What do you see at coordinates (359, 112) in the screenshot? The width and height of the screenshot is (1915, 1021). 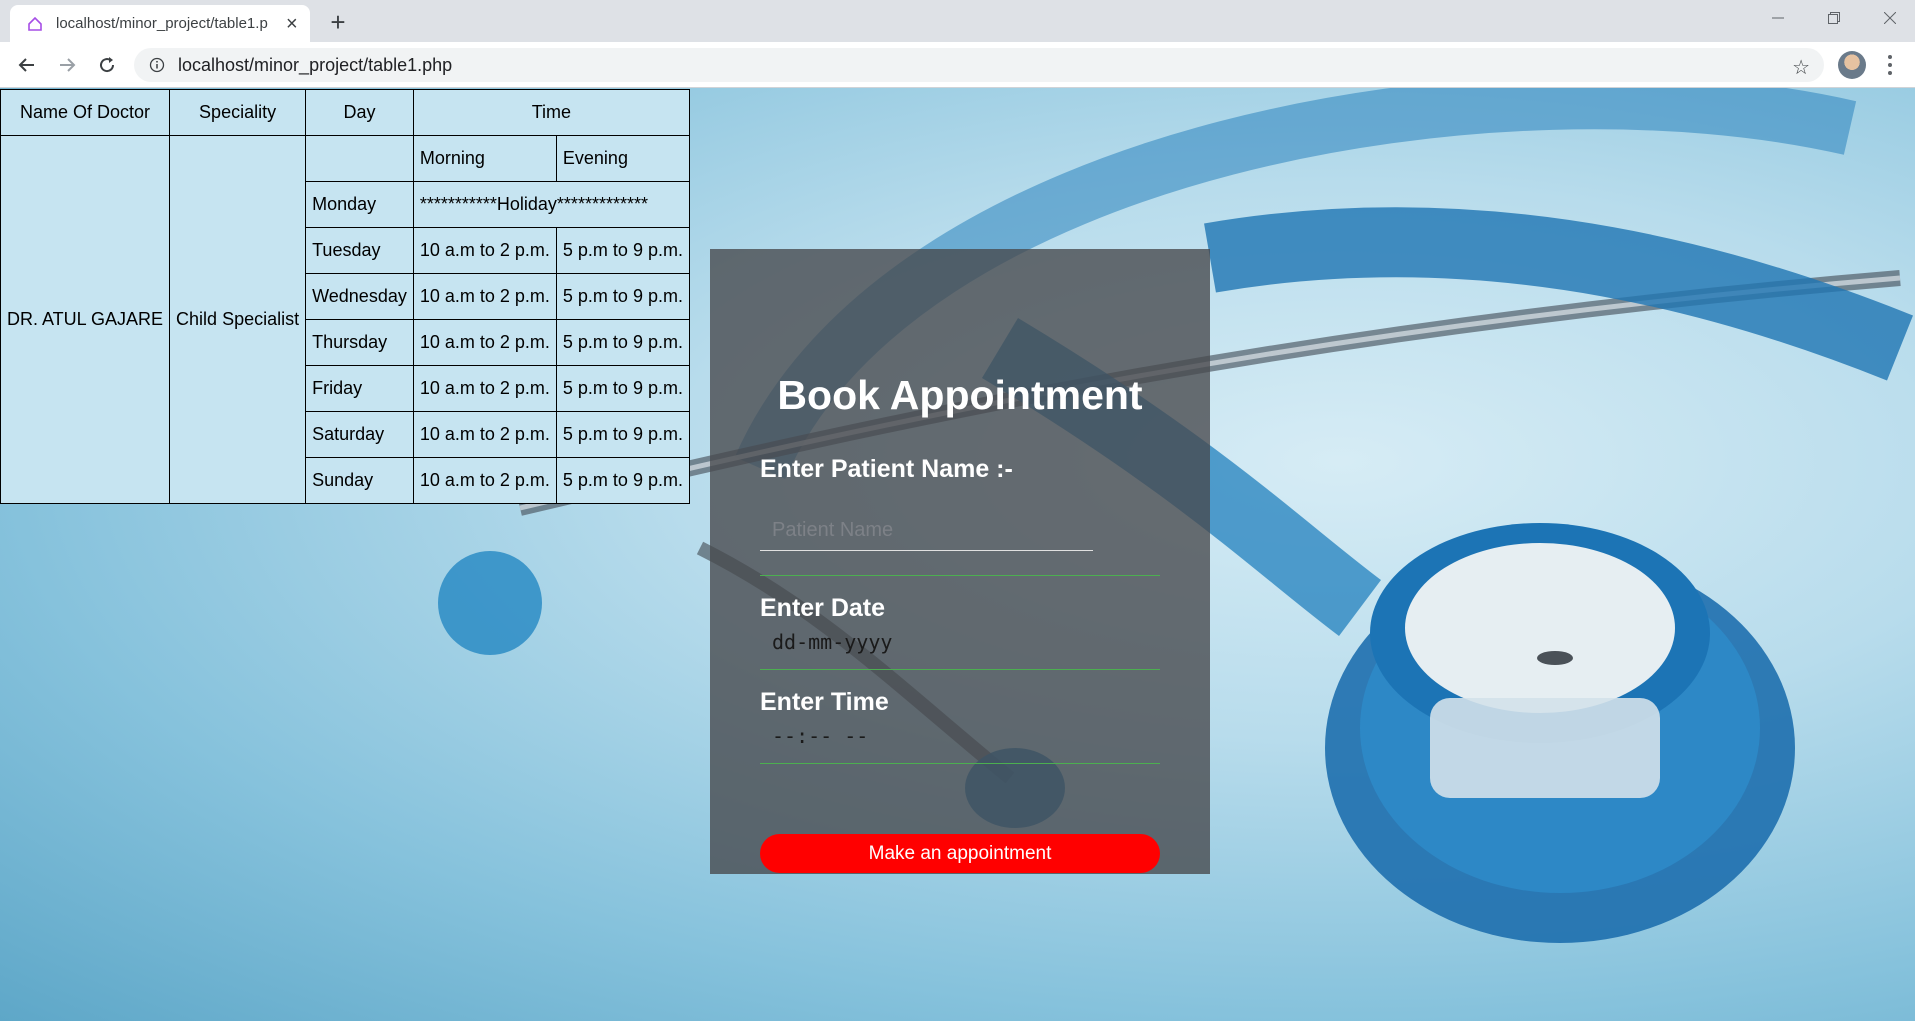 I see `header-day: Day` at bounding box center [359, 112].